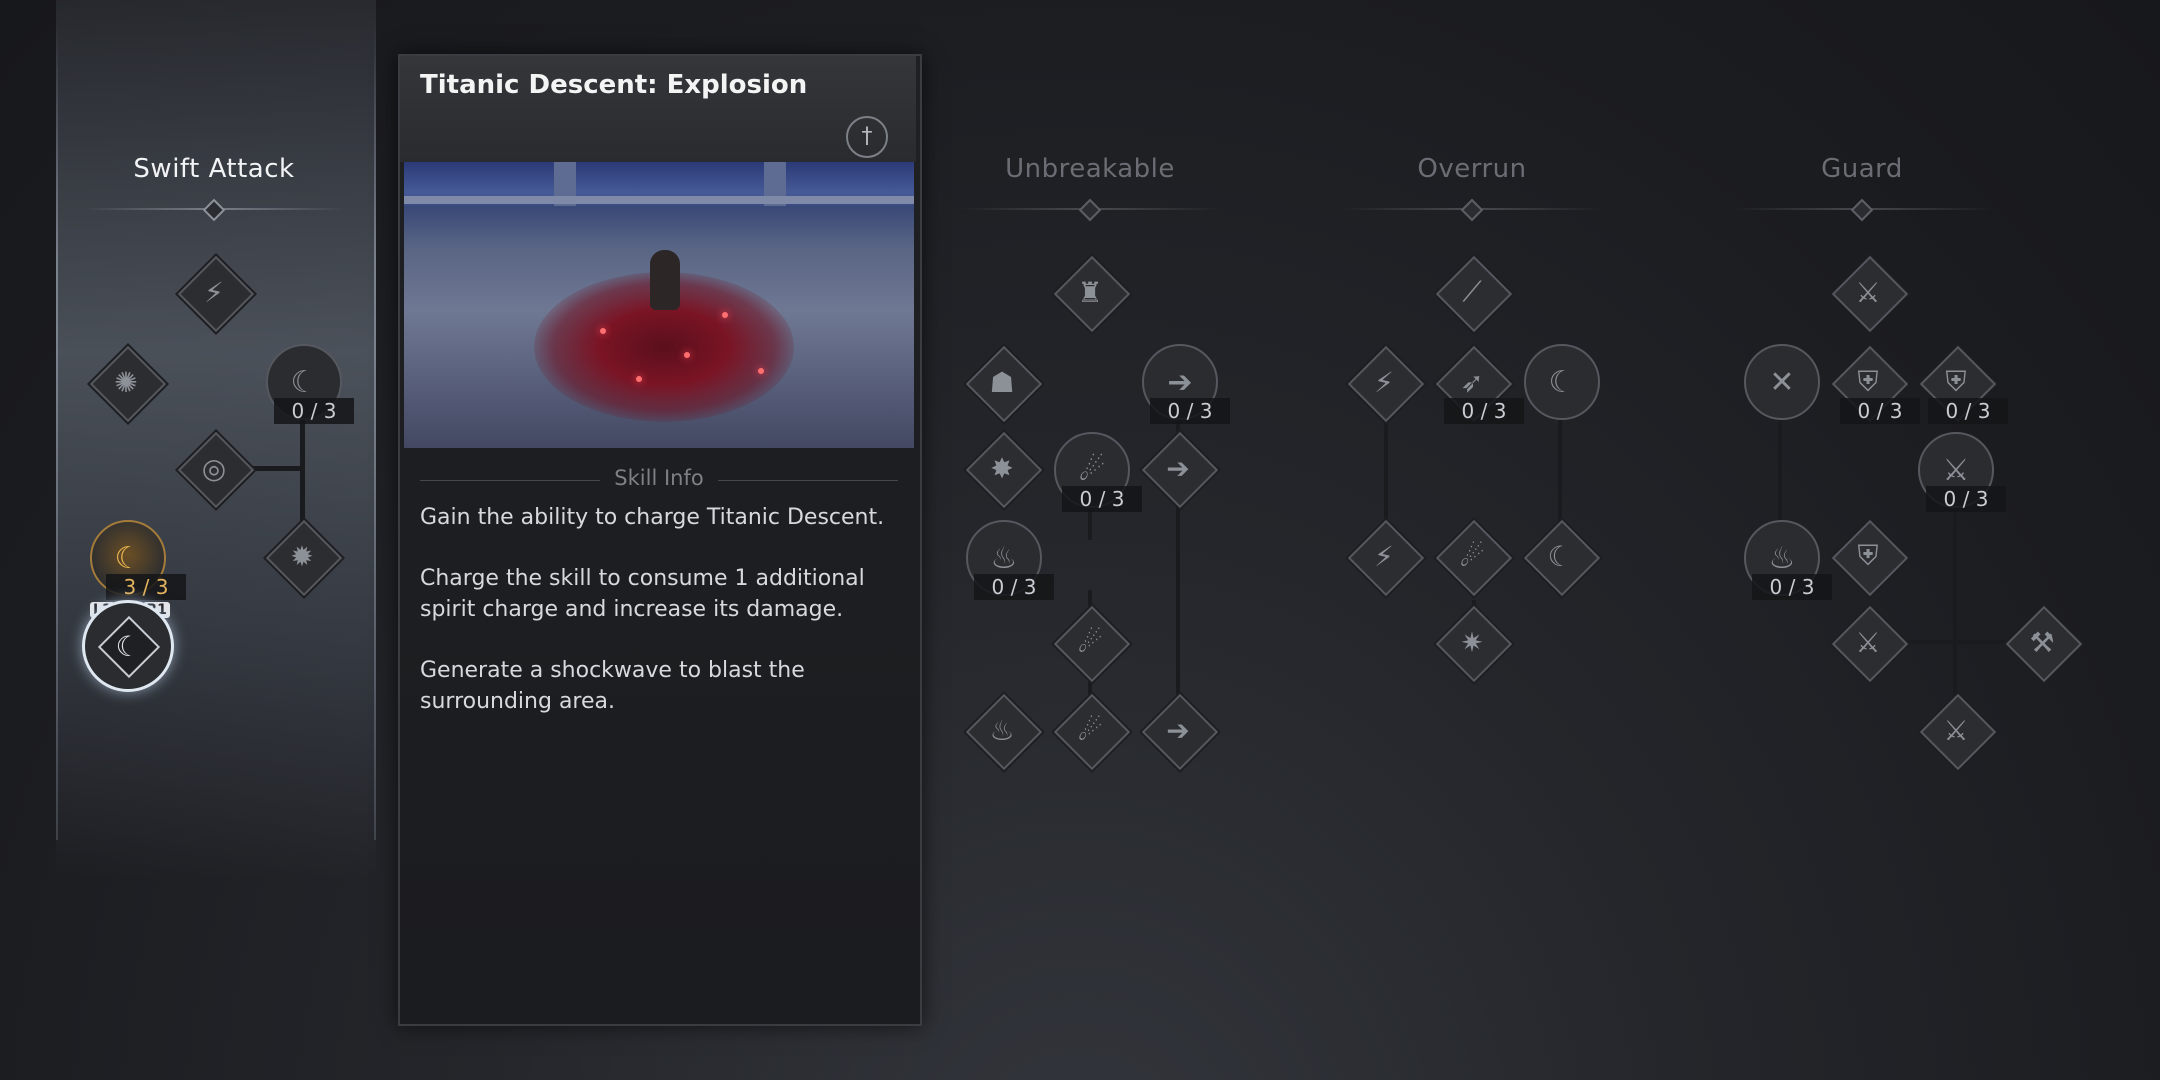 This screenshot has width=2160, height=1080. I want to click on skill-node-crescent: ☾, so click(1562, 382).